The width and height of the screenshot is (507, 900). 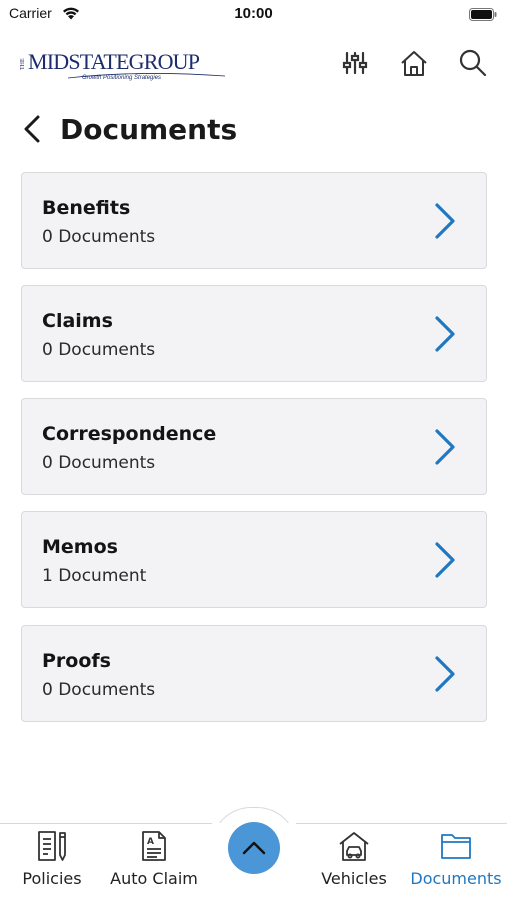 I want to click on logo-wordmark: MIDSTATEGROUP, so click(x=114, y=61).